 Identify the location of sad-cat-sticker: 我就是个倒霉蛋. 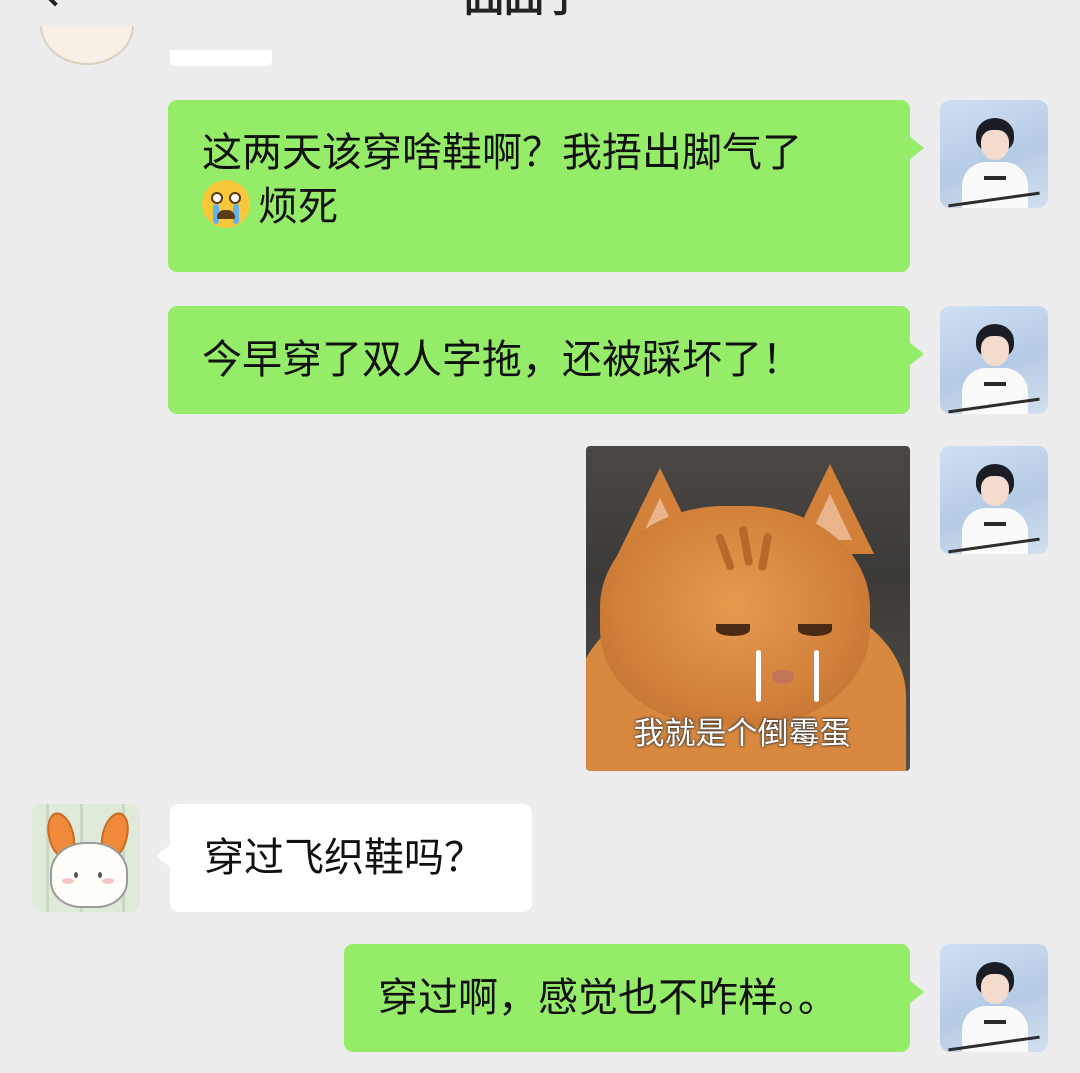
(748, 608).